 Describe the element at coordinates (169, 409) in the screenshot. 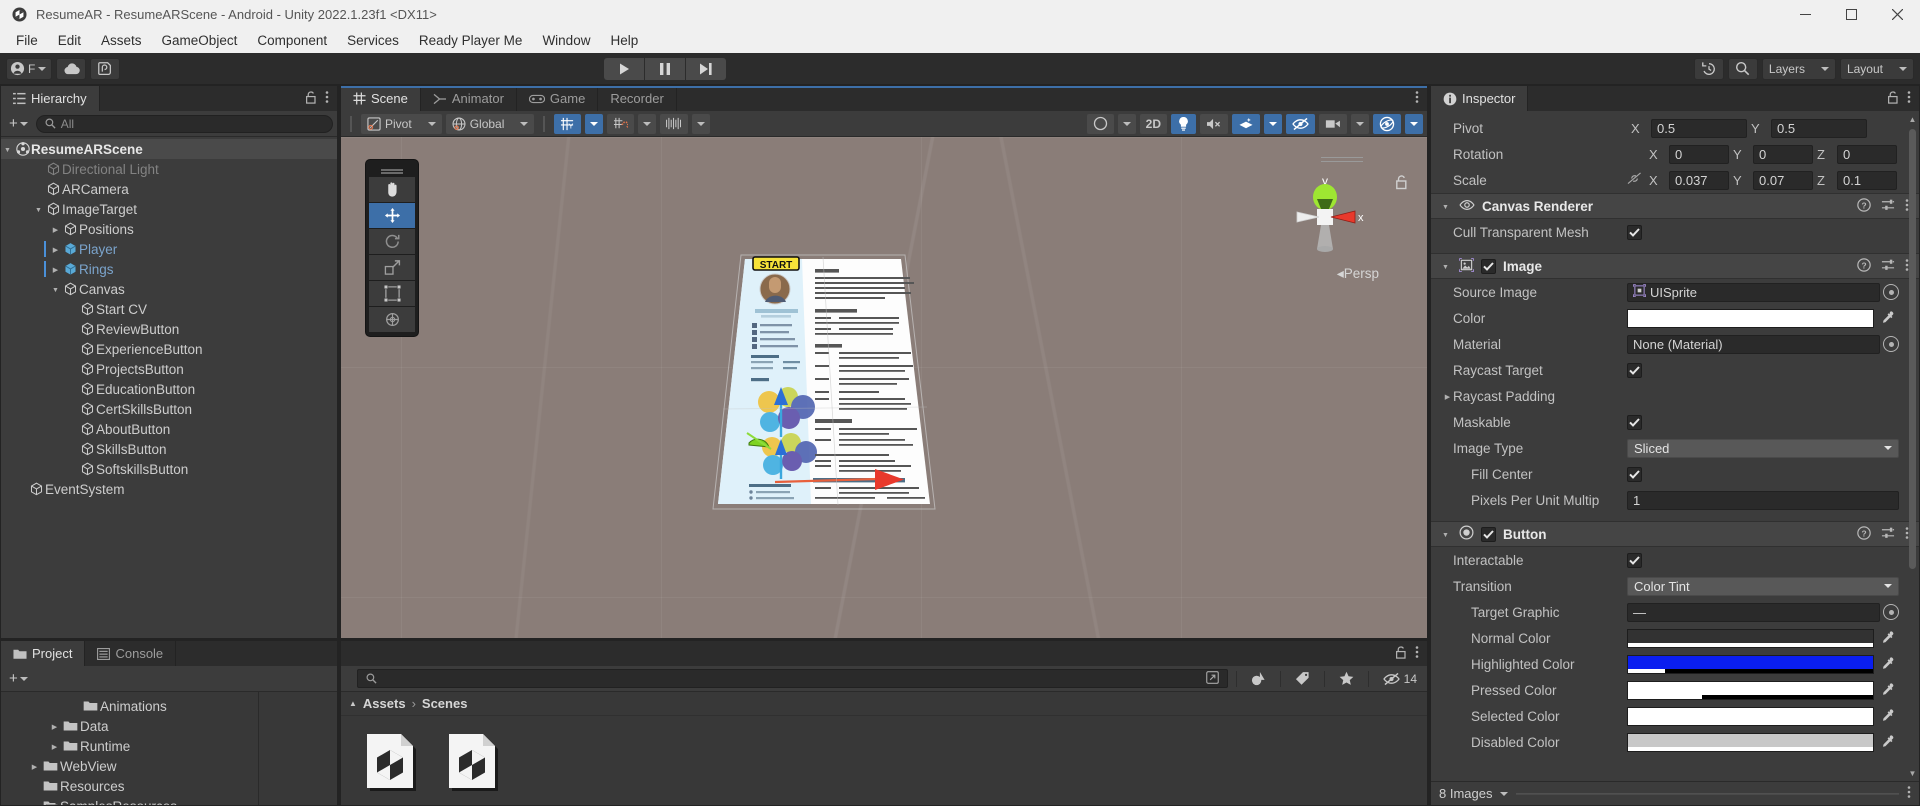

I see `hierarchy-item-certskillsbutton: CertSkillsButton` at that location.